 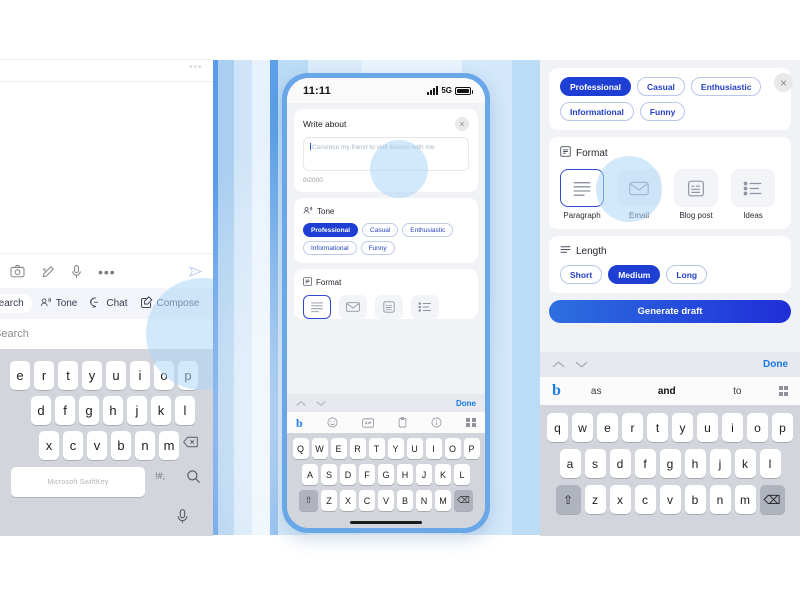 What do you see at coordinates (582, 194) in the screenshot?
I see `format-option-paragraph: Paragraph` at bounding box center [582, 194].